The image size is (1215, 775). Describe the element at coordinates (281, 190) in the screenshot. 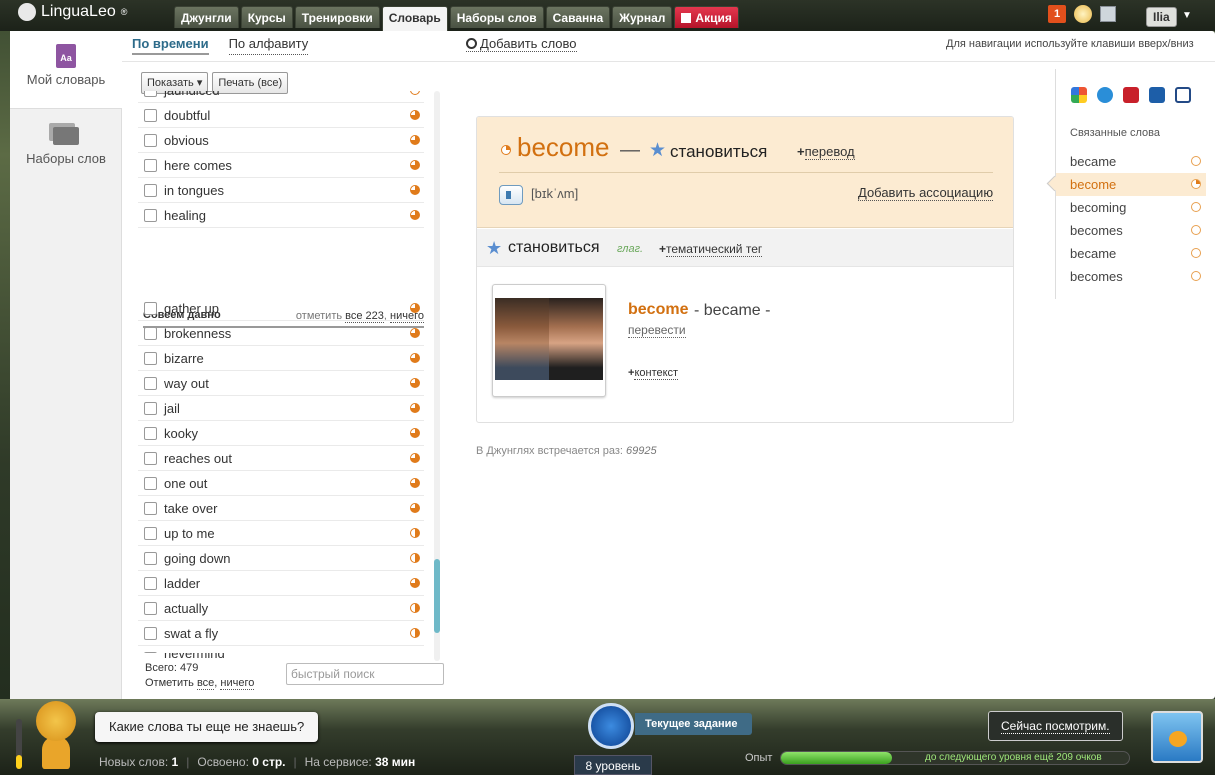

I see `list-item: in tongues` at that location.